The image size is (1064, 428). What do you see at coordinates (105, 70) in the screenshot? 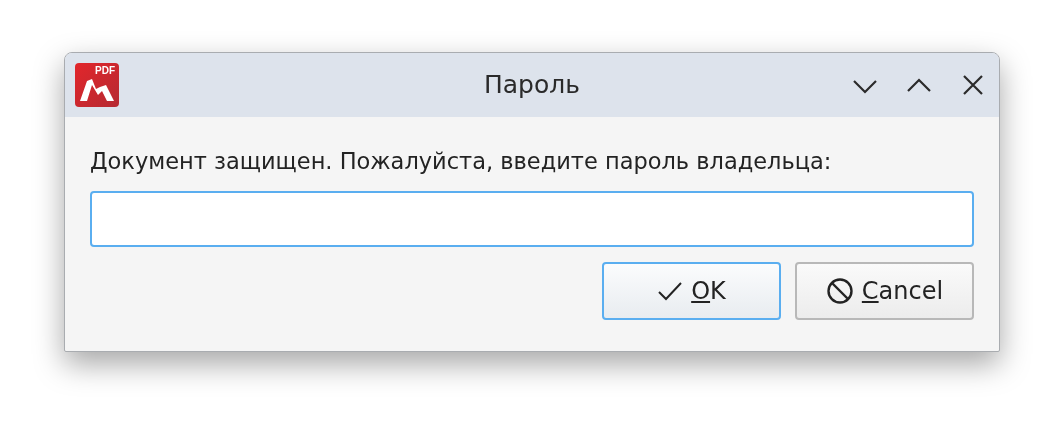
I see `logo-text: PDF` at bounding box center [105, 70].